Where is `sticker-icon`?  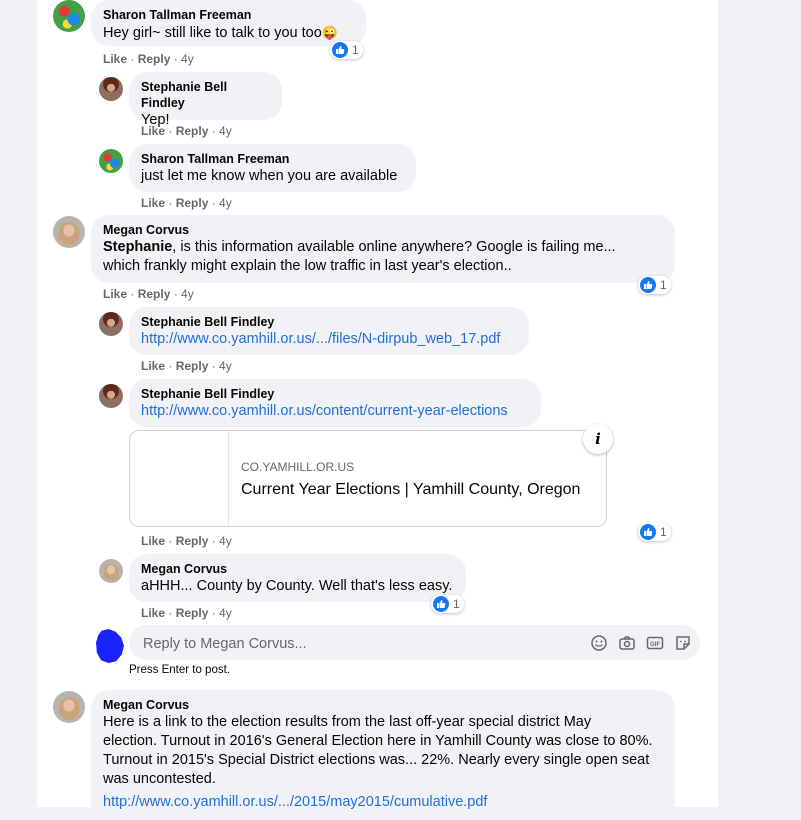 sticker-icon is located at coordinates (683, 643).